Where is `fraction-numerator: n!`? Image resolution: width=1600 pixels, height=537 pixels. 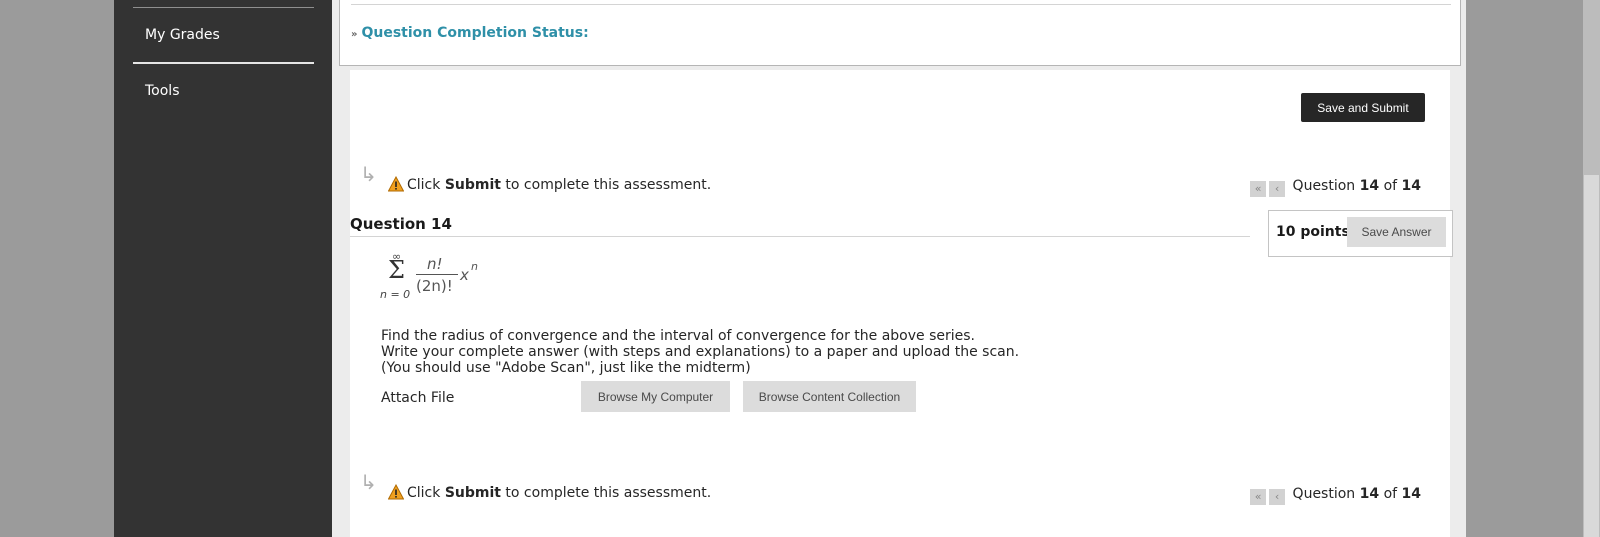
fraction-numerator: n! is located at coordinates (435, 264).